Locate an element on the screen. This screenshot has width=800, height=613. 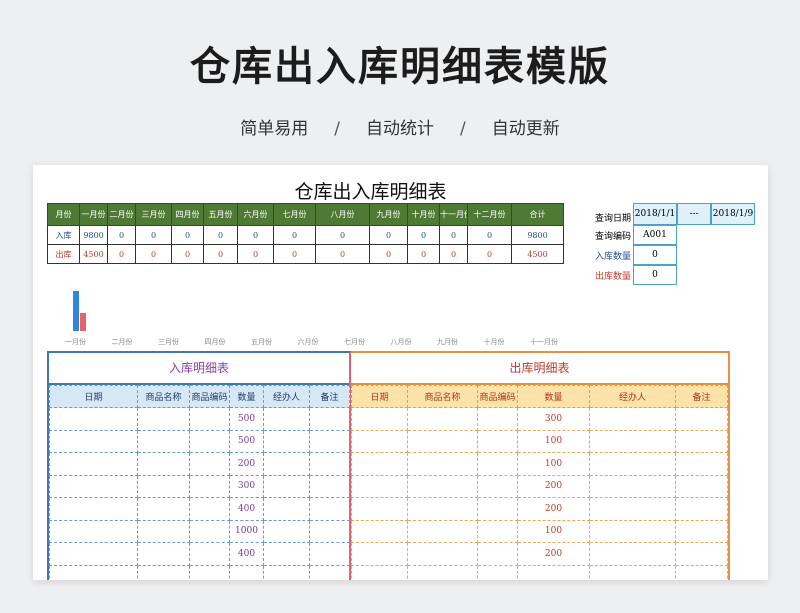
chart-month-label: 十月份 is located at coordinates (494, 342).